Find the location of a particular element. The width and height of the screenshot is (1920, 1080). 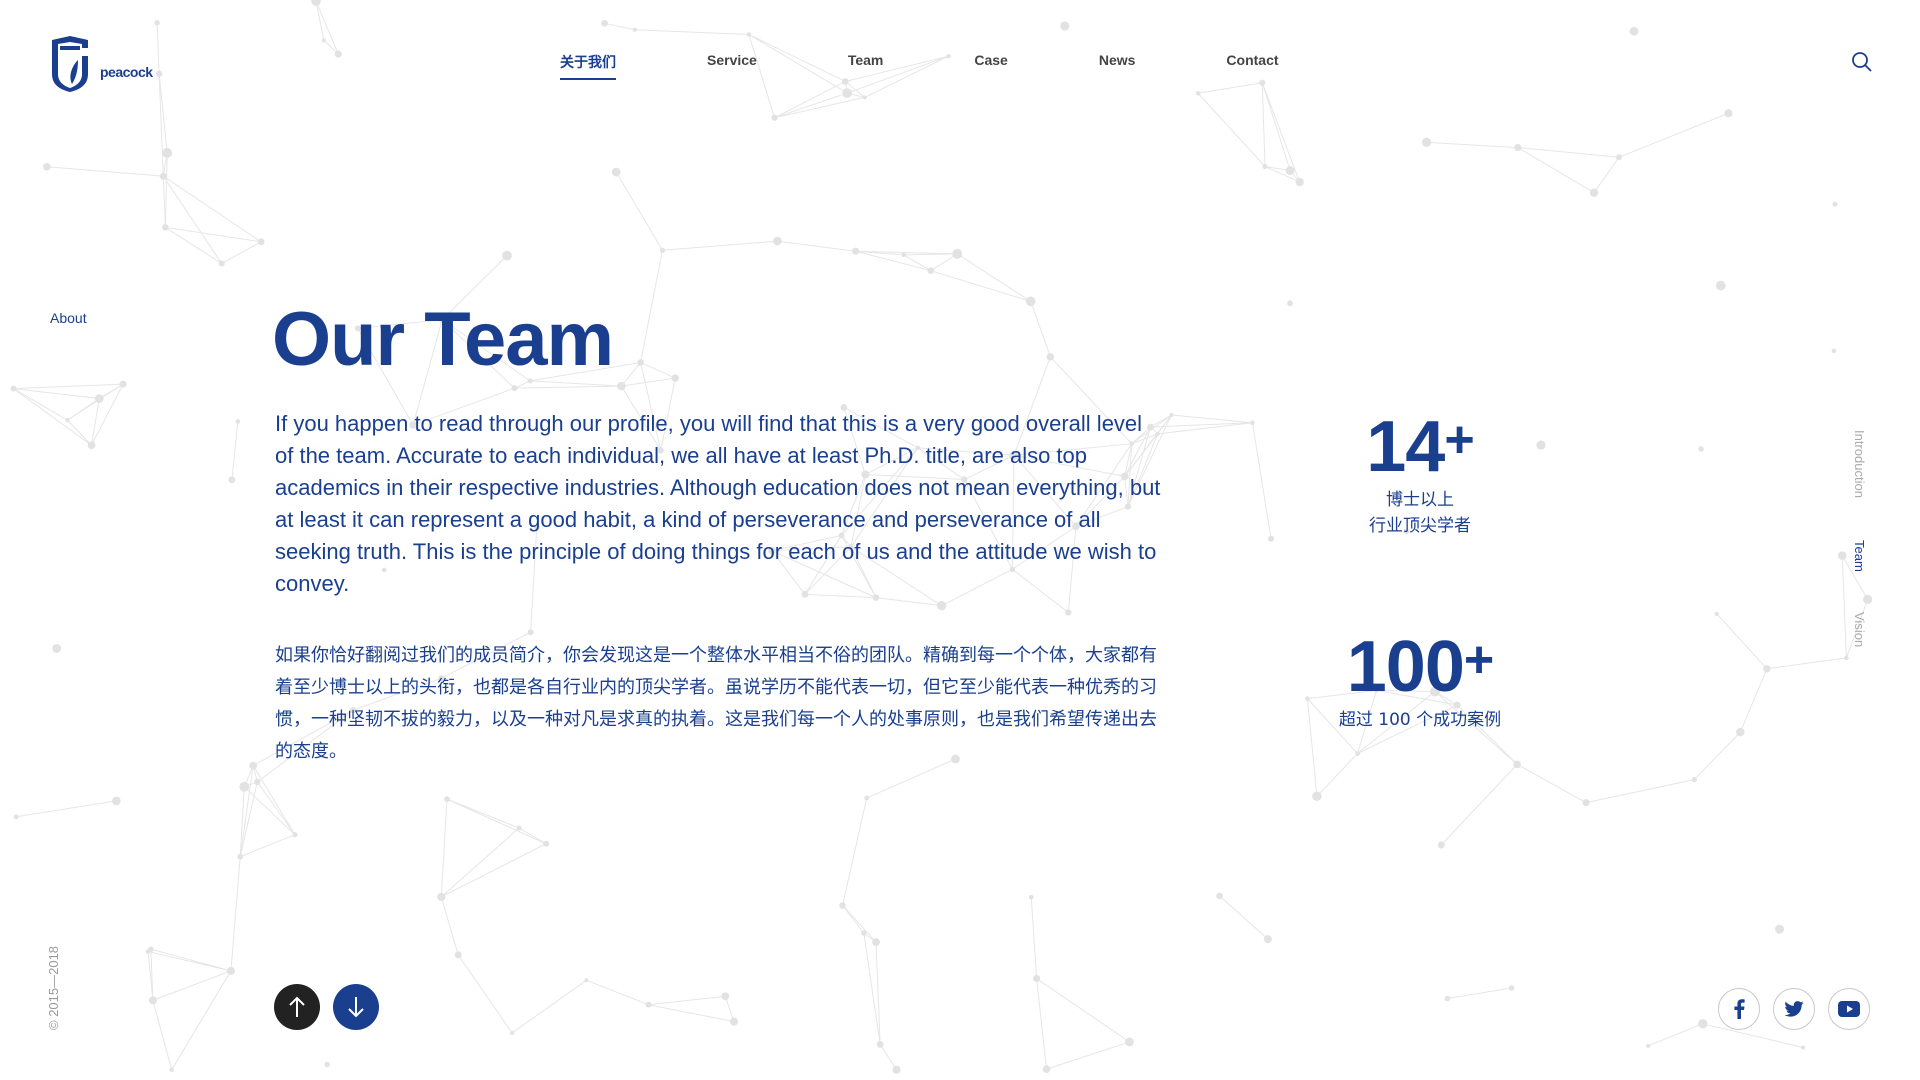

nav-item-news: News is located at coordinates (1117, 66).